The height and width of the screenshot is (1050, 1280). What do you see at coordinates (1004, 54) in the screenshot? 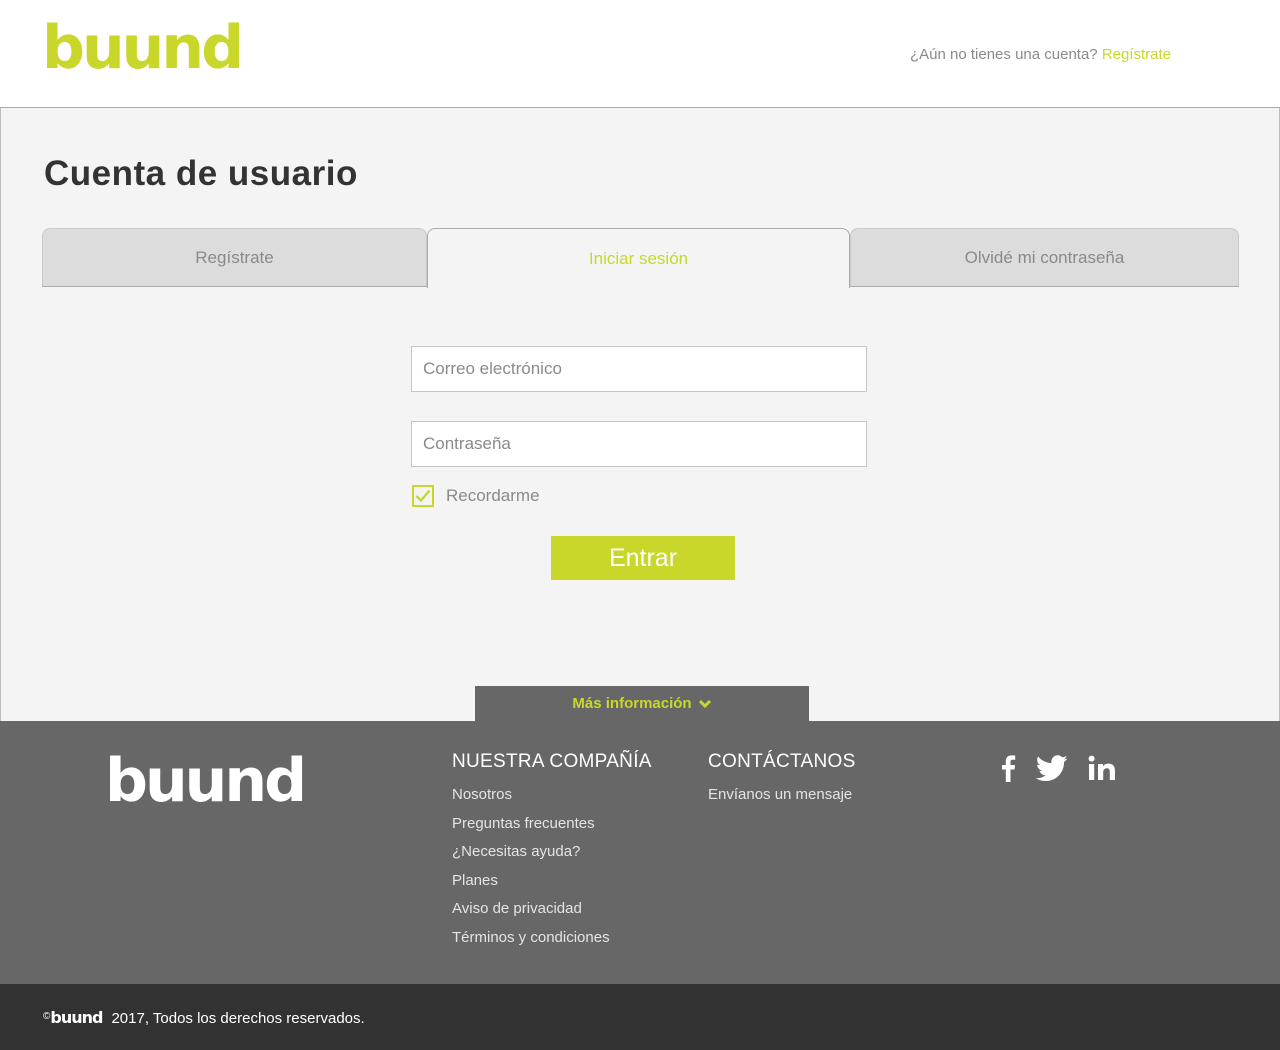
I see `signup-prompt-text: ¿Aún no tienes una cuenta?` at bounding box center [1004, 54].